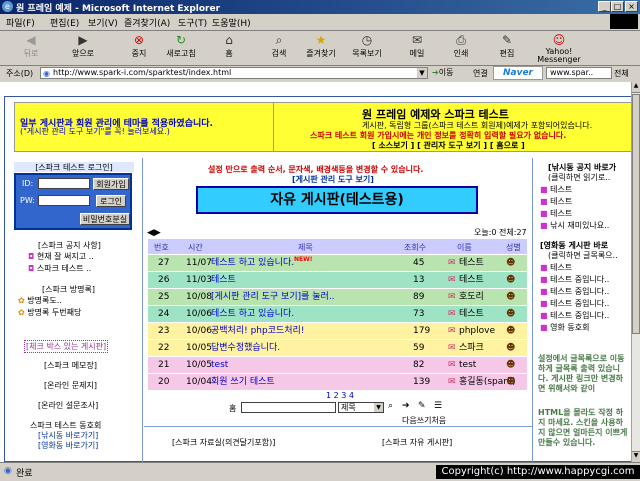  What do you see at coordinates (83, 48) in the screenshot?
I see `forward-button: ▶ 앞으로` at bounding box center [83, 48].